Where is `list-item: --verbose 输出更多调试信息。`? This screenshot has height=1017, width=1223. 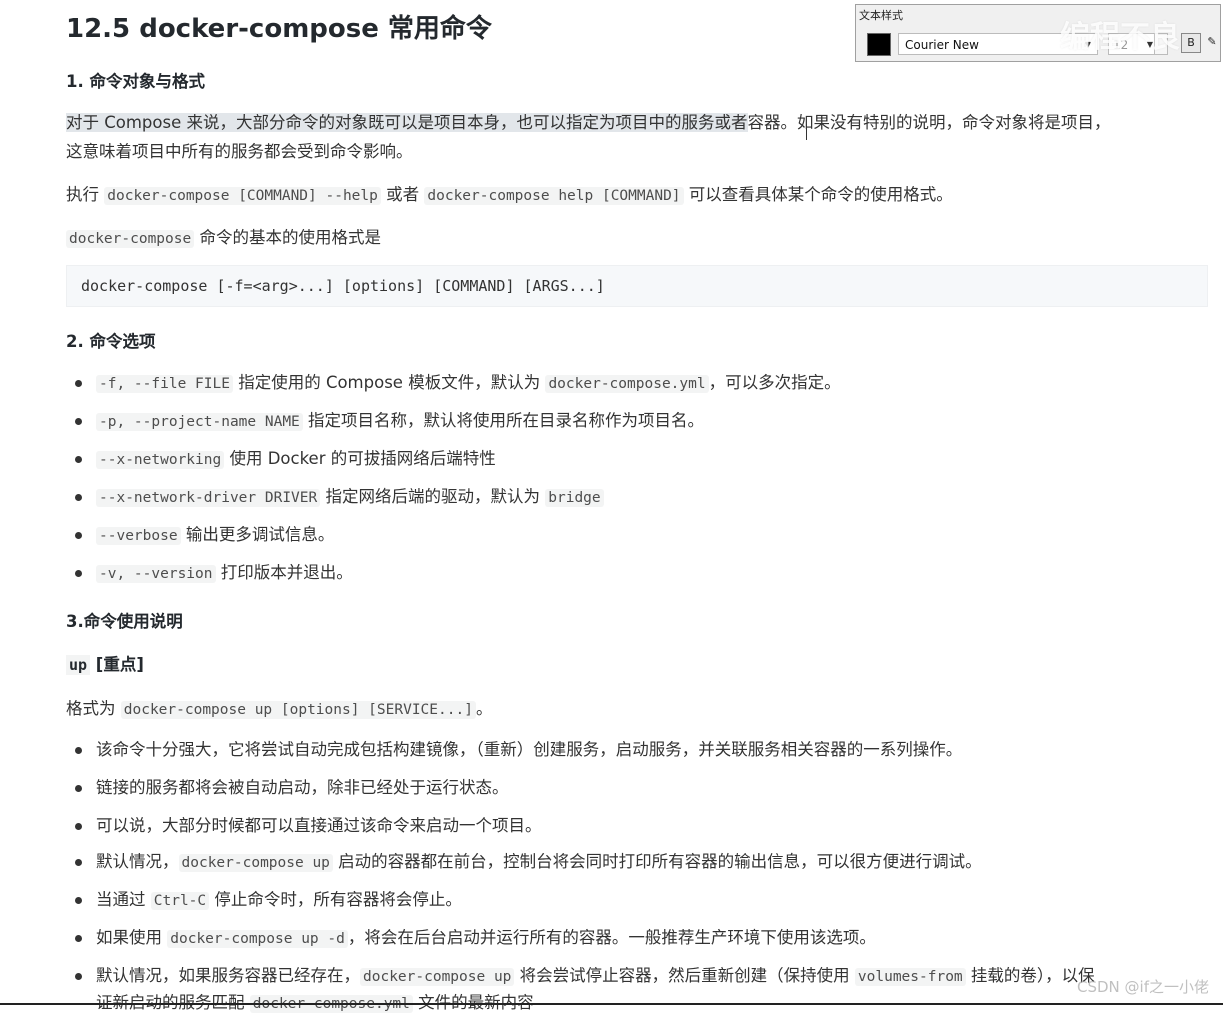 list-item: --verbose 输出更多调试信息。 is located at coordinates (204, 535).